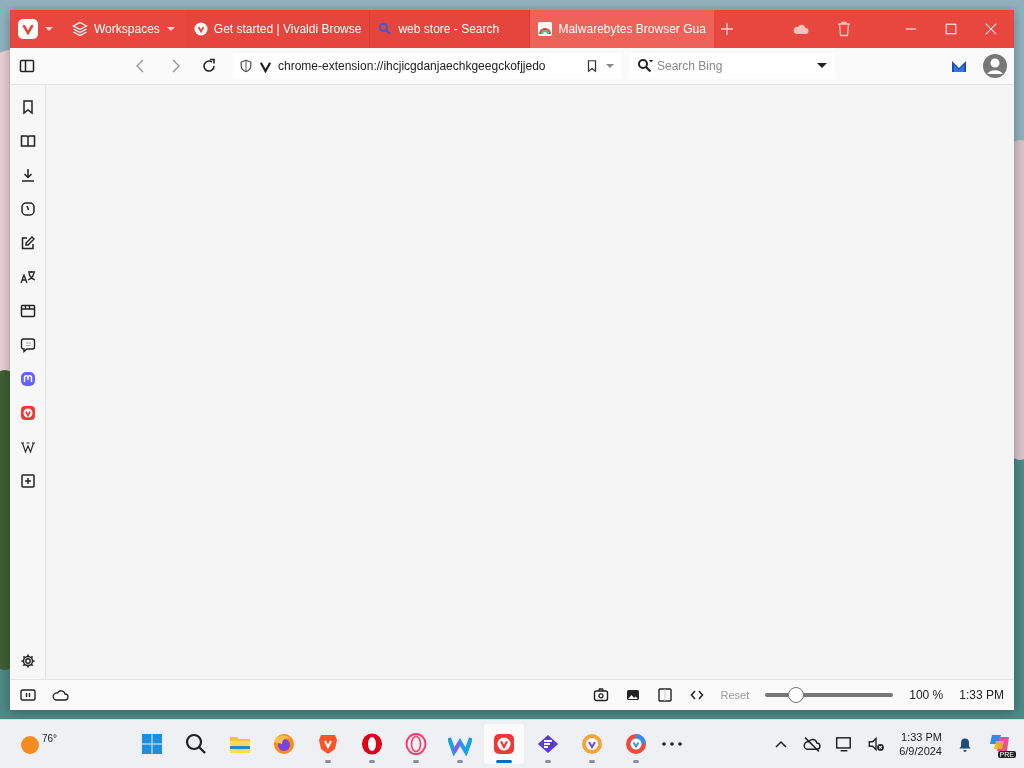 Image resolution: width=1024 pixels, height=768 pixels. Describe the element at coordinates (372, 744) in the screenshot. I see `opera-icon` at that location.